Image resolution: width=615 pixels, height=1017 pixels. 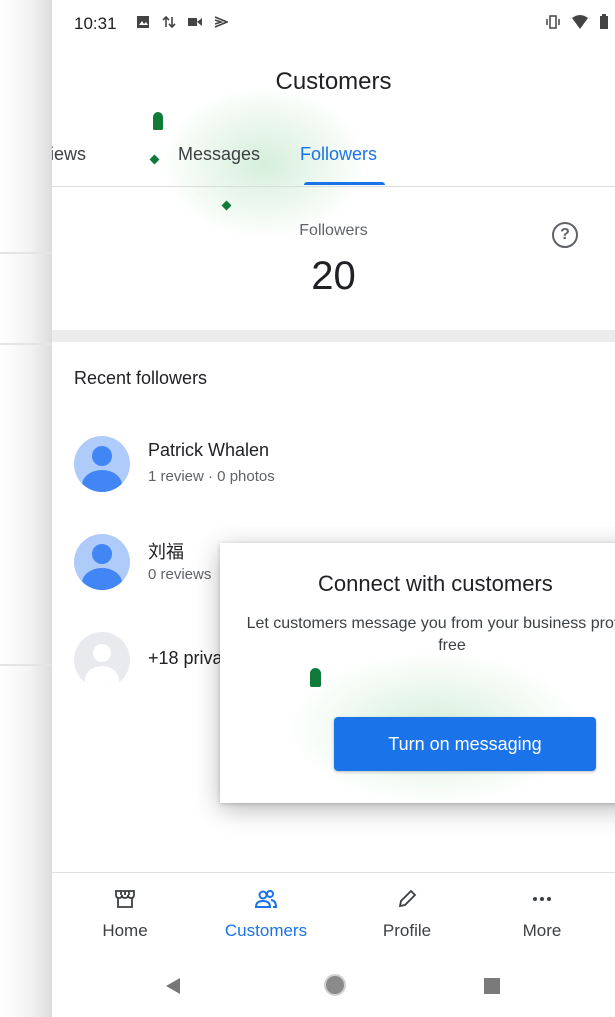 What do you see at coordinates (182, 22) in the screenshot?
I see `status-icons-left` at bounding box center [182, 22].